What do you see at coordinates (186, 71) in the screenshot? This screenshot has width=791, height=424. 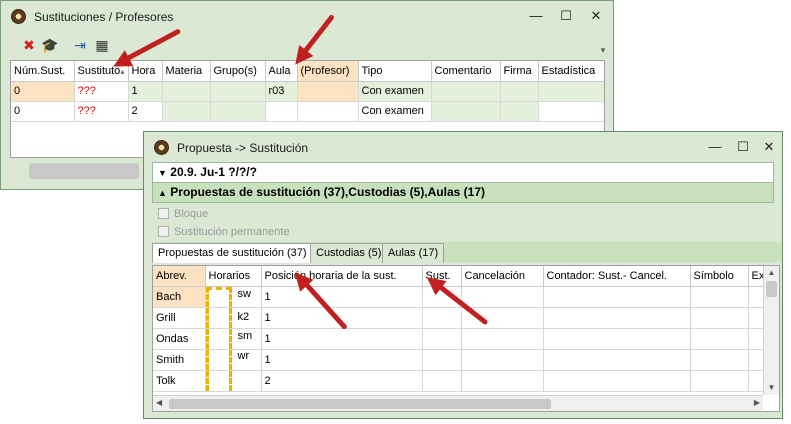 I see `col-header: Materia` at bounding box center [186, 71].